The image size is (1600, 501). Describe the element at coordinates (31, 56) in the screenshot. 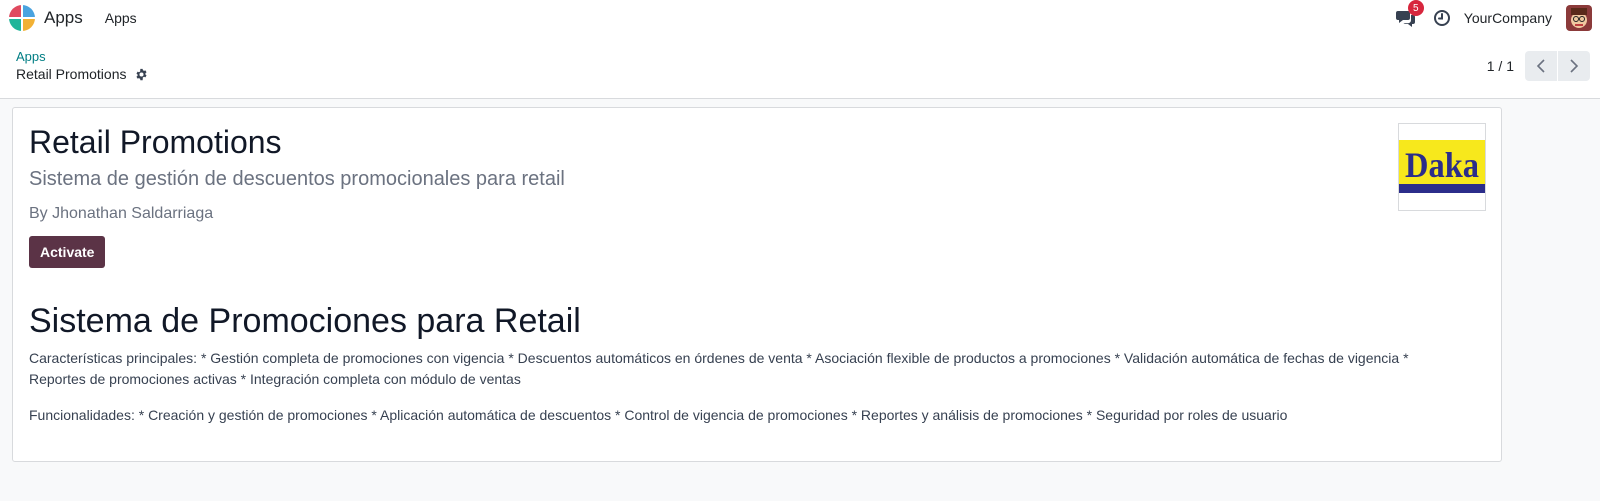

I see `breadcrumb-apps: Apps` at that location.